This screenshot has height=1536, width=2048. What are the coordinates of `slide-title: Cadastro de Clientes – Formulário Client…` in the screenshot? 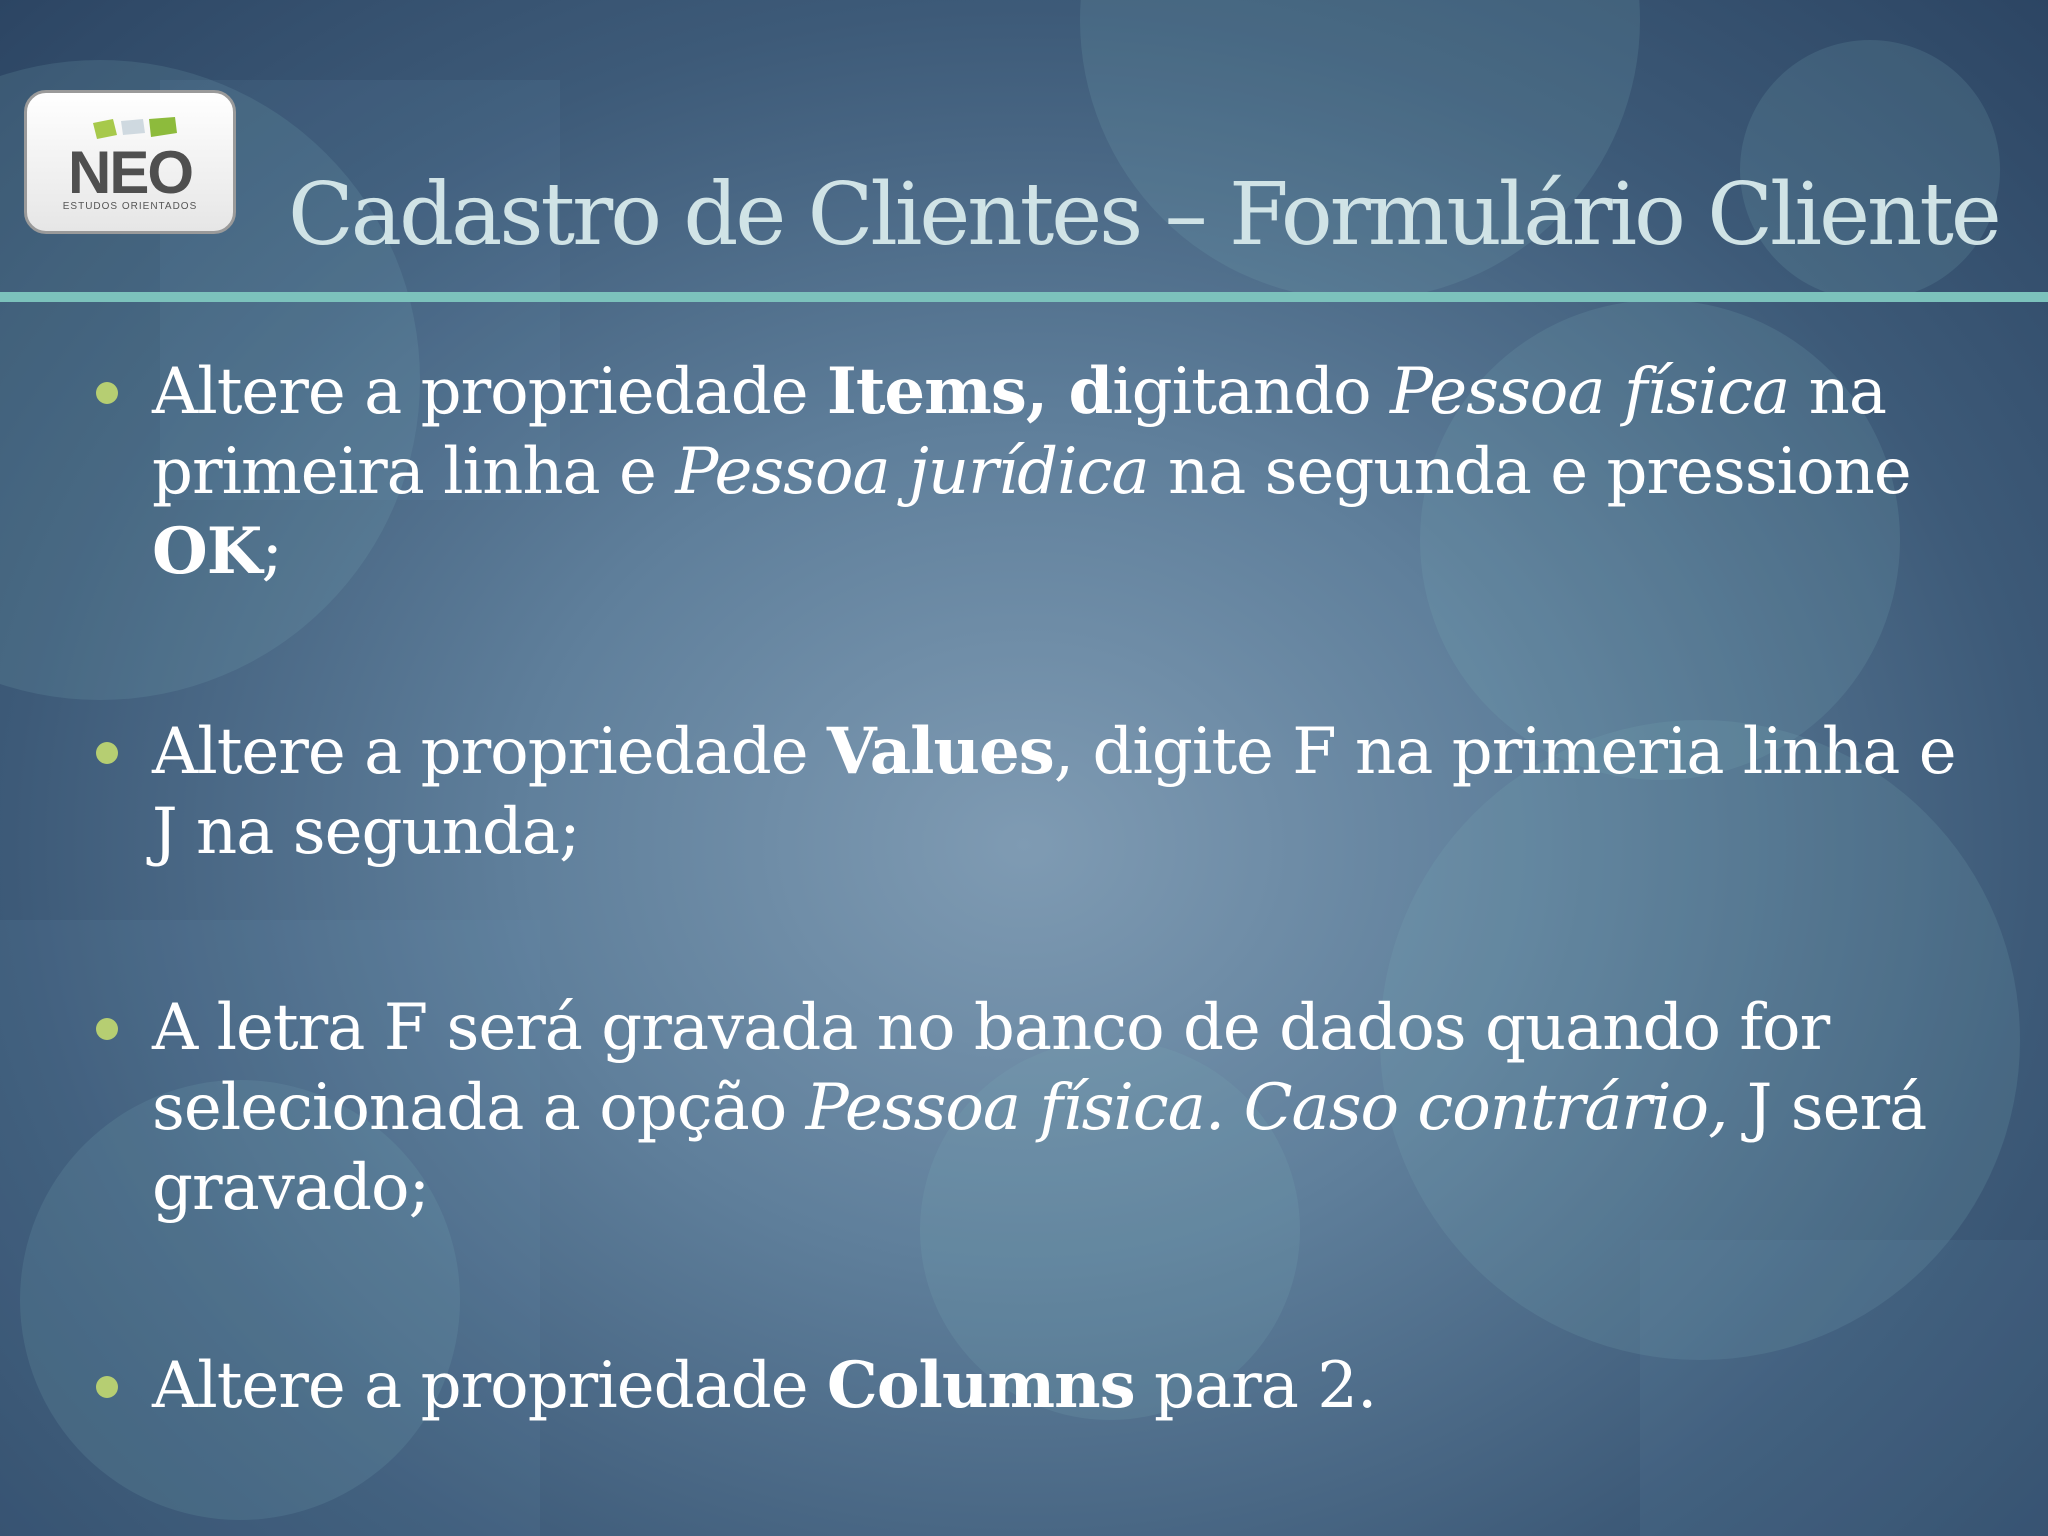 It's located at (1145, 215).